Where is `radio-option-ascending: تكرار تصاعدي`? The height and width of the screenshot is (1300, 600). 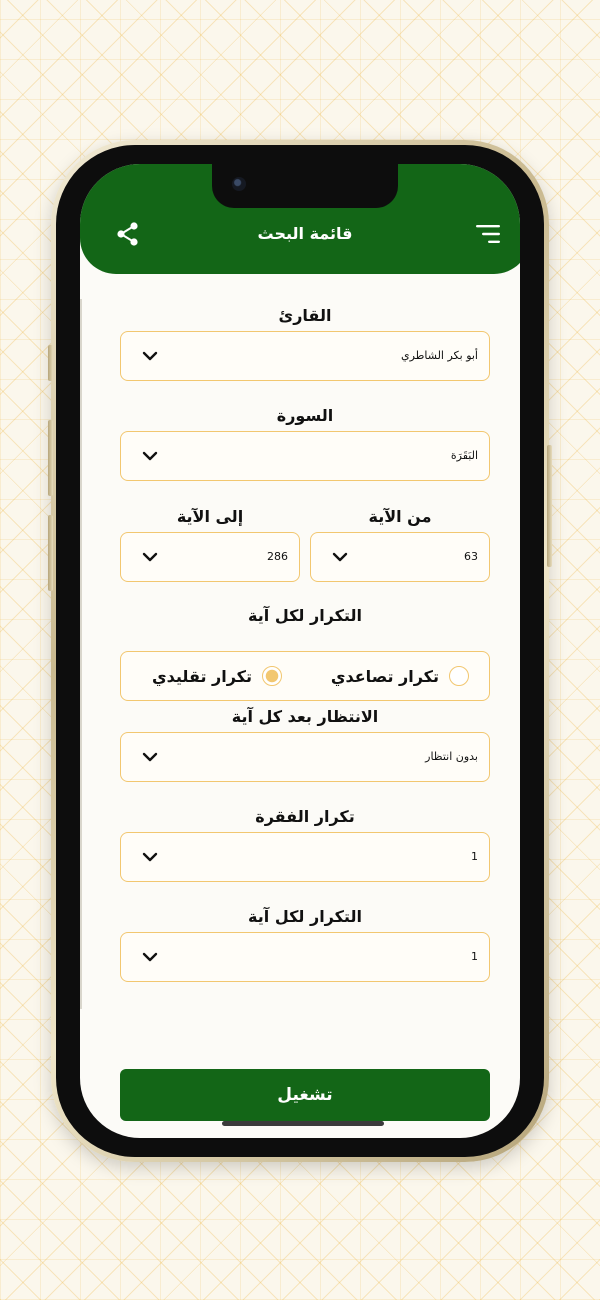 radio-option-ascending: تكرار تصاعدي is located at coordinates (400, 676).